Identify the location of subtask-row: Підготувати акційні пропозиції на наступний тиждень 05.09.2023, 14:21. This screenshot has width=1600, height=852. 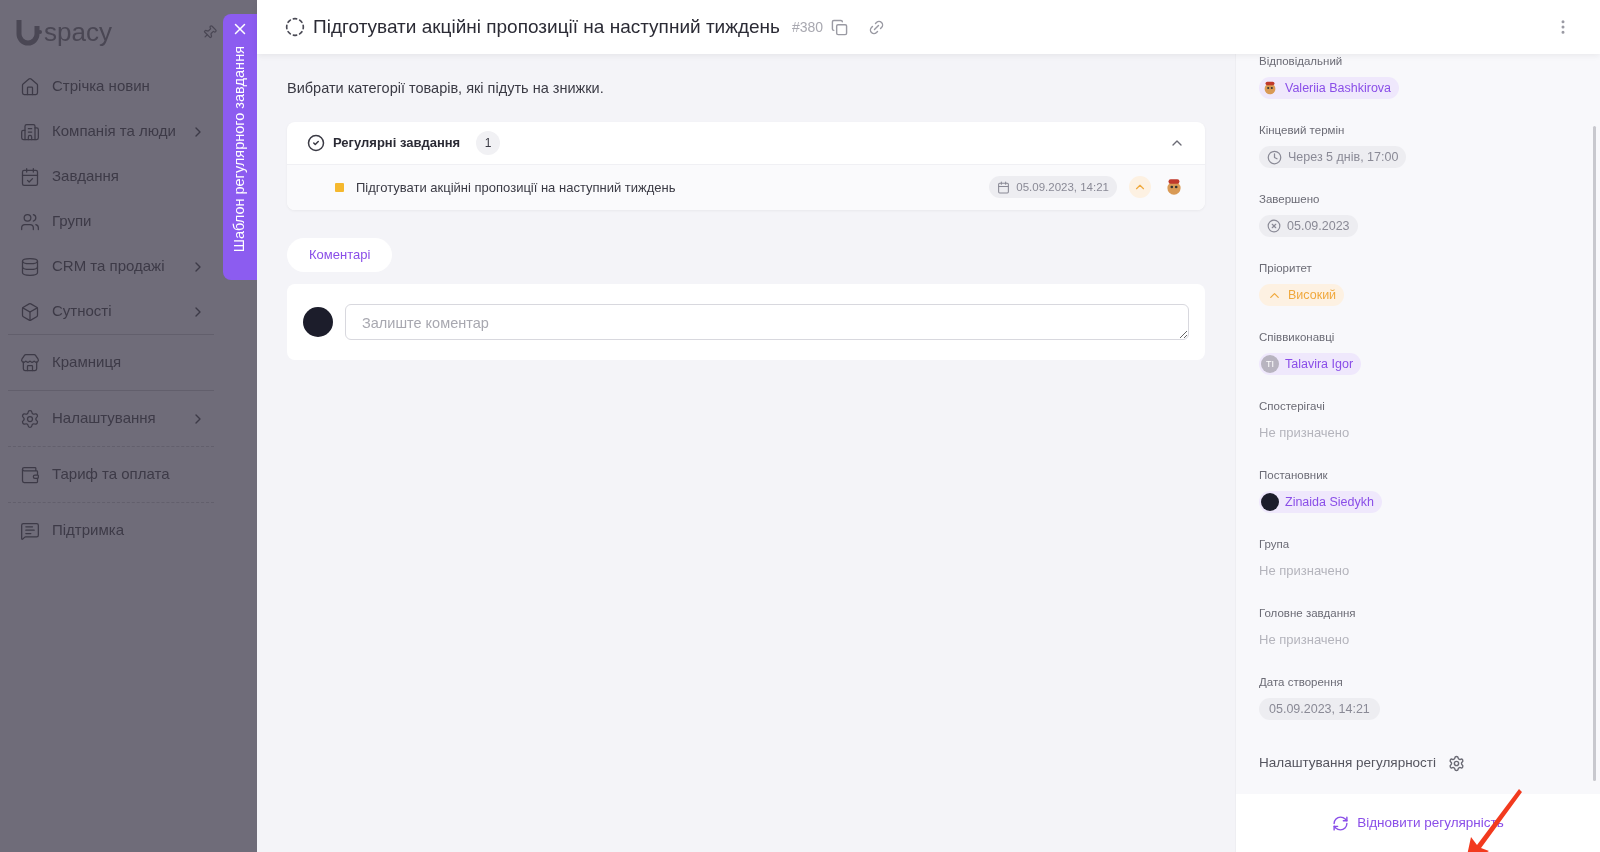
(746, 186).